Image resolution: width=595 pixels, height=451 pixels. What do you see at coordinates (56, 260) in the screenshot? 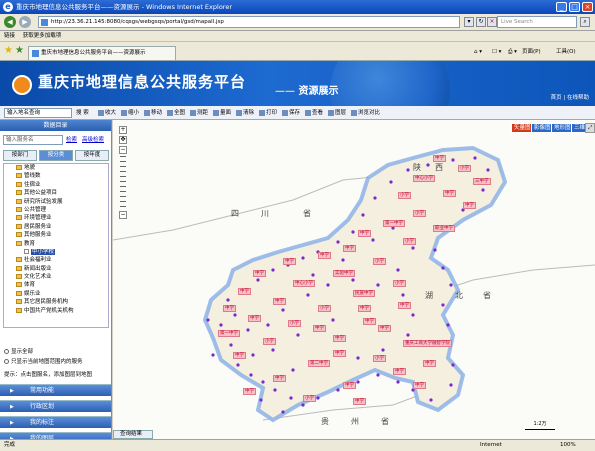
I see `tree-item: 社会福利业` at bounding box center [56, 260].